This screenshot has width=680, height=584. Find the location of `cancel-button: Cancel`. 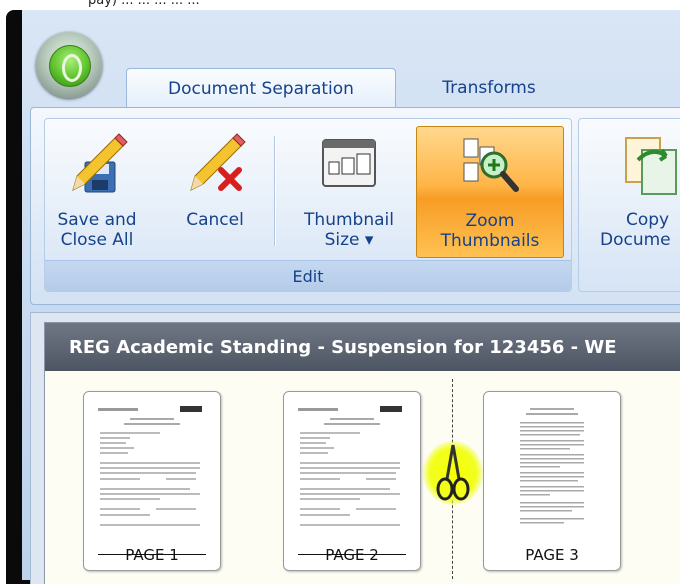

cancel-button: Cancel is located at coordinates (215, 191).